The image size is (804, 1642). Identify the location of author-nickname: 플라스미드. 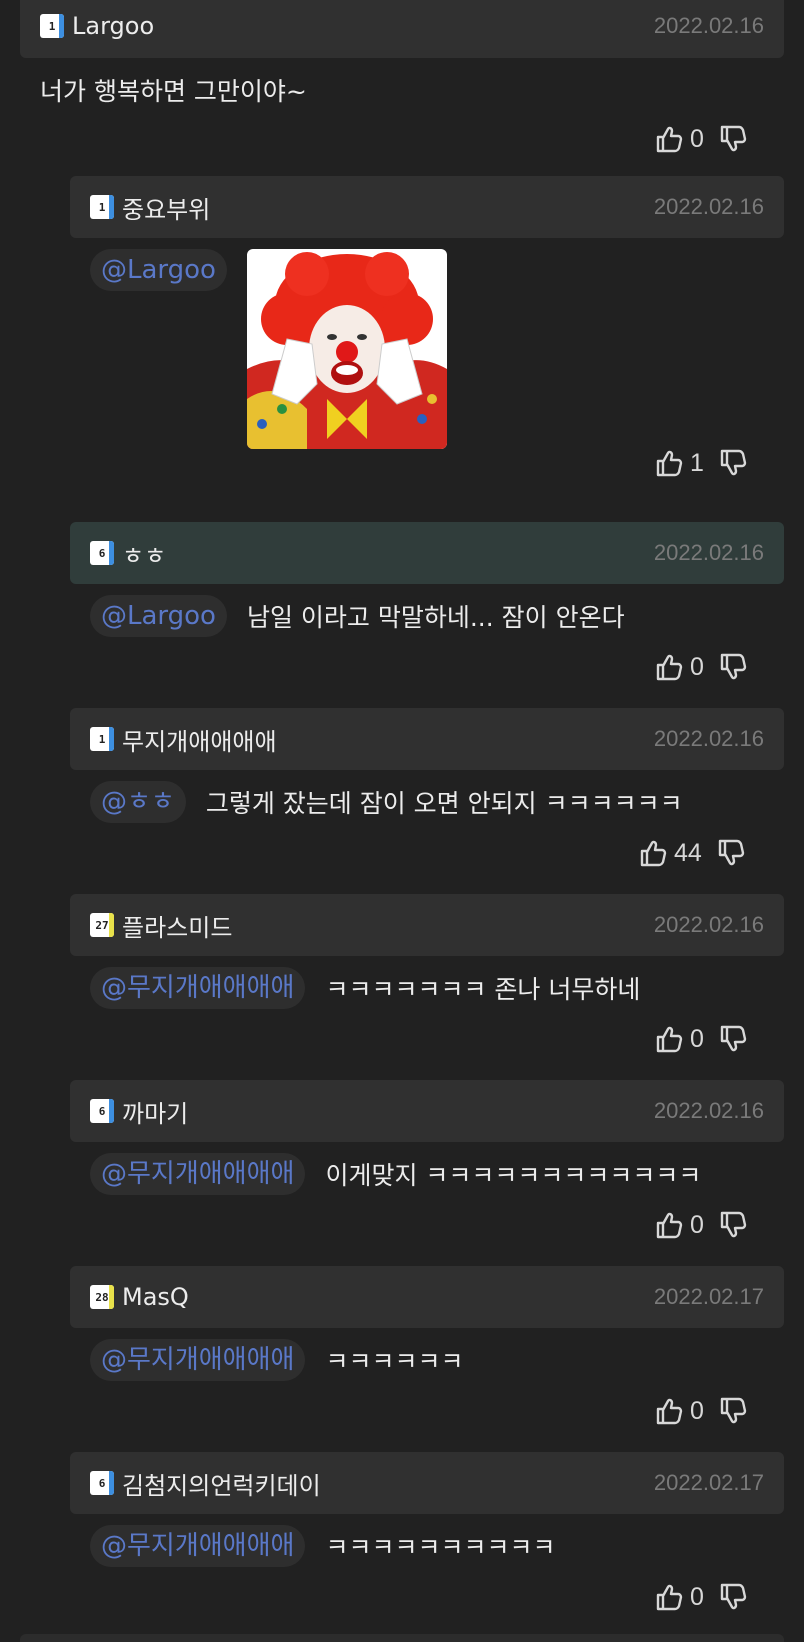
(177, 925).